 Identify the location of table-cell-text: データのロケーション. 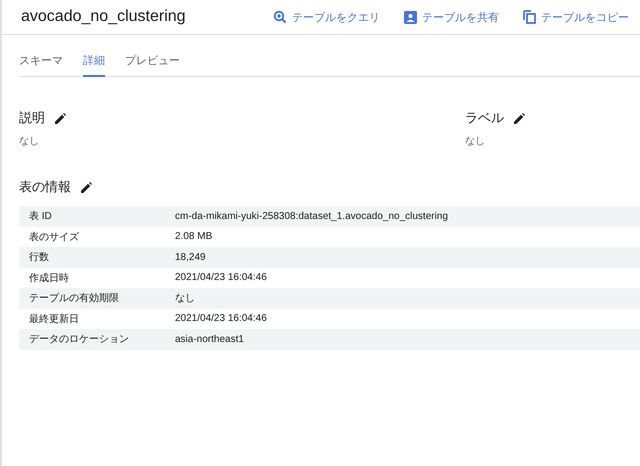
(79, 339).